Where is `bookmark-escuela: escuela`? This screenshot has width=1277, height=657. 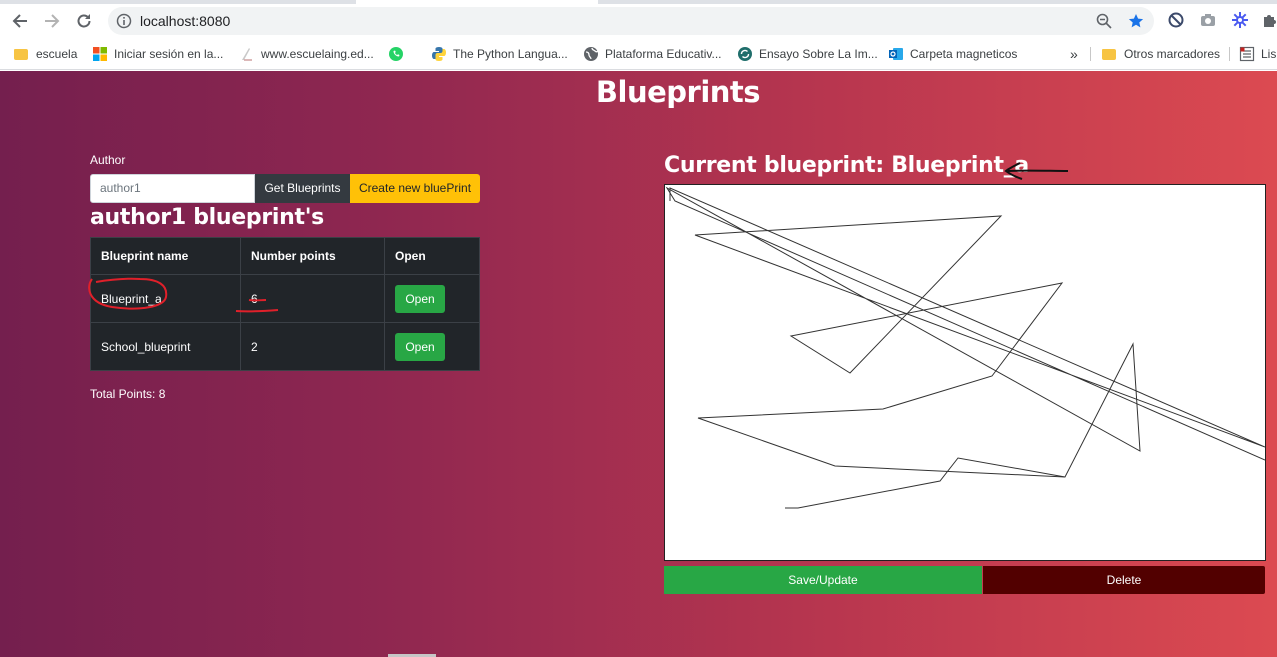
bookmark-escuela: escuela is located at coordinates (45, 54).